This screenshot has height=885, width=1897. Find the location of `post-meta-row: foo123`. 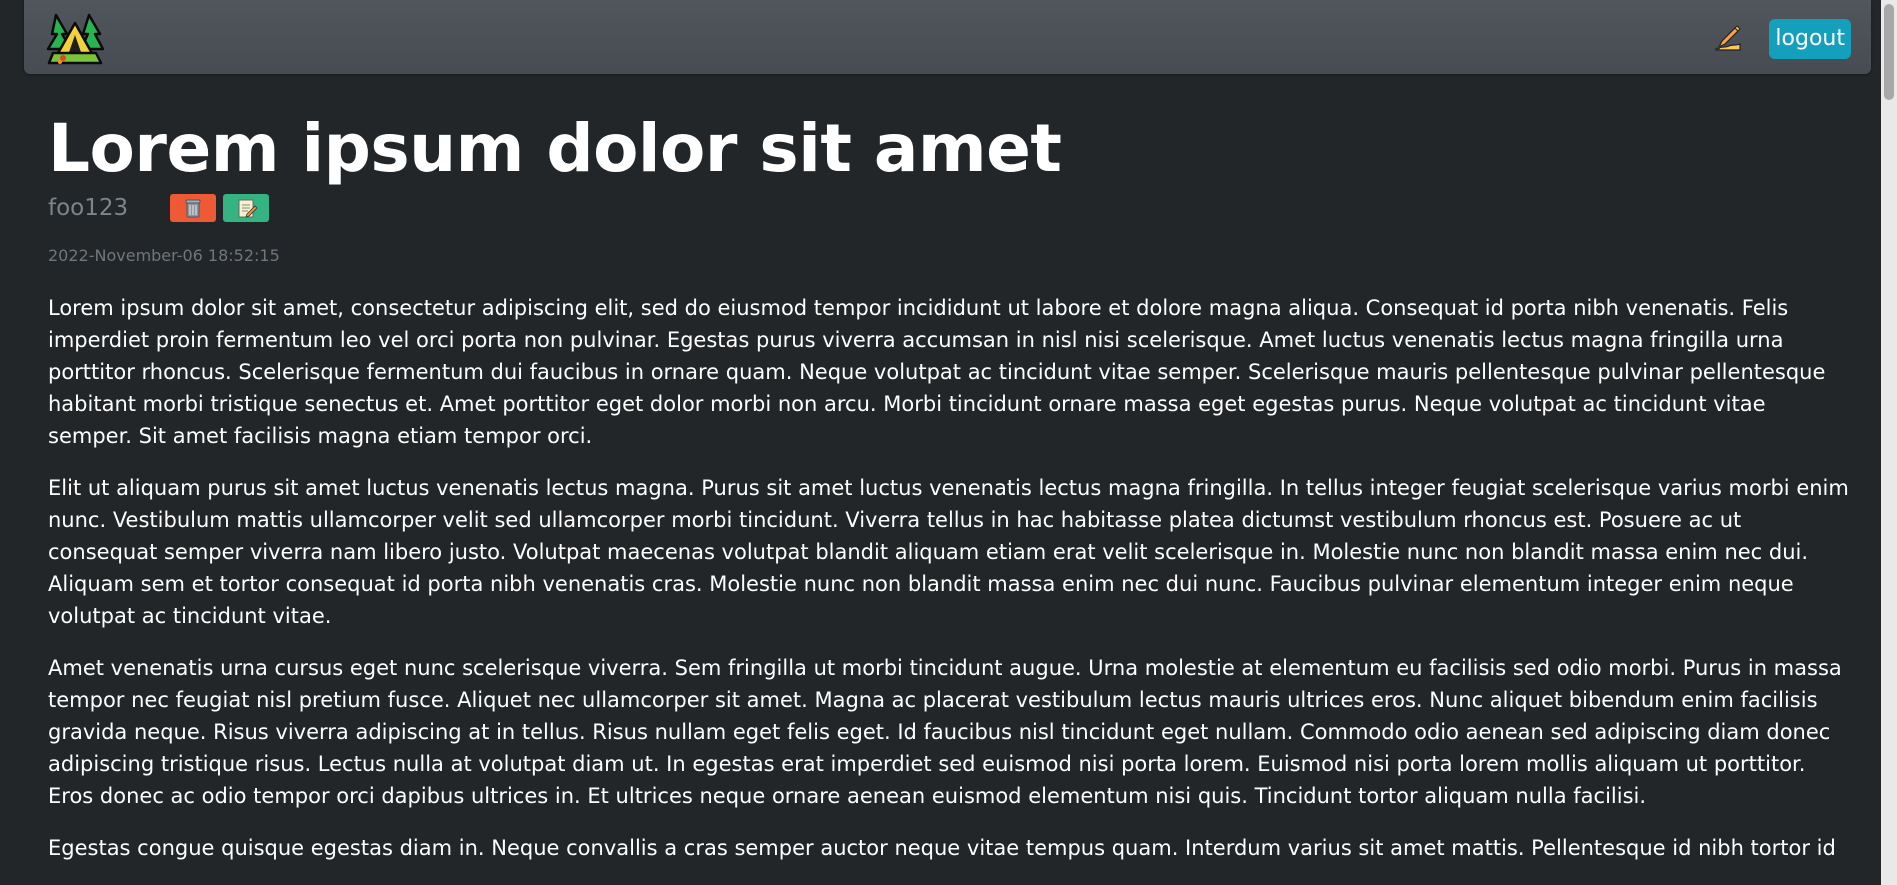

post-meta-row: foo123 is located at coordinates (948, 208).